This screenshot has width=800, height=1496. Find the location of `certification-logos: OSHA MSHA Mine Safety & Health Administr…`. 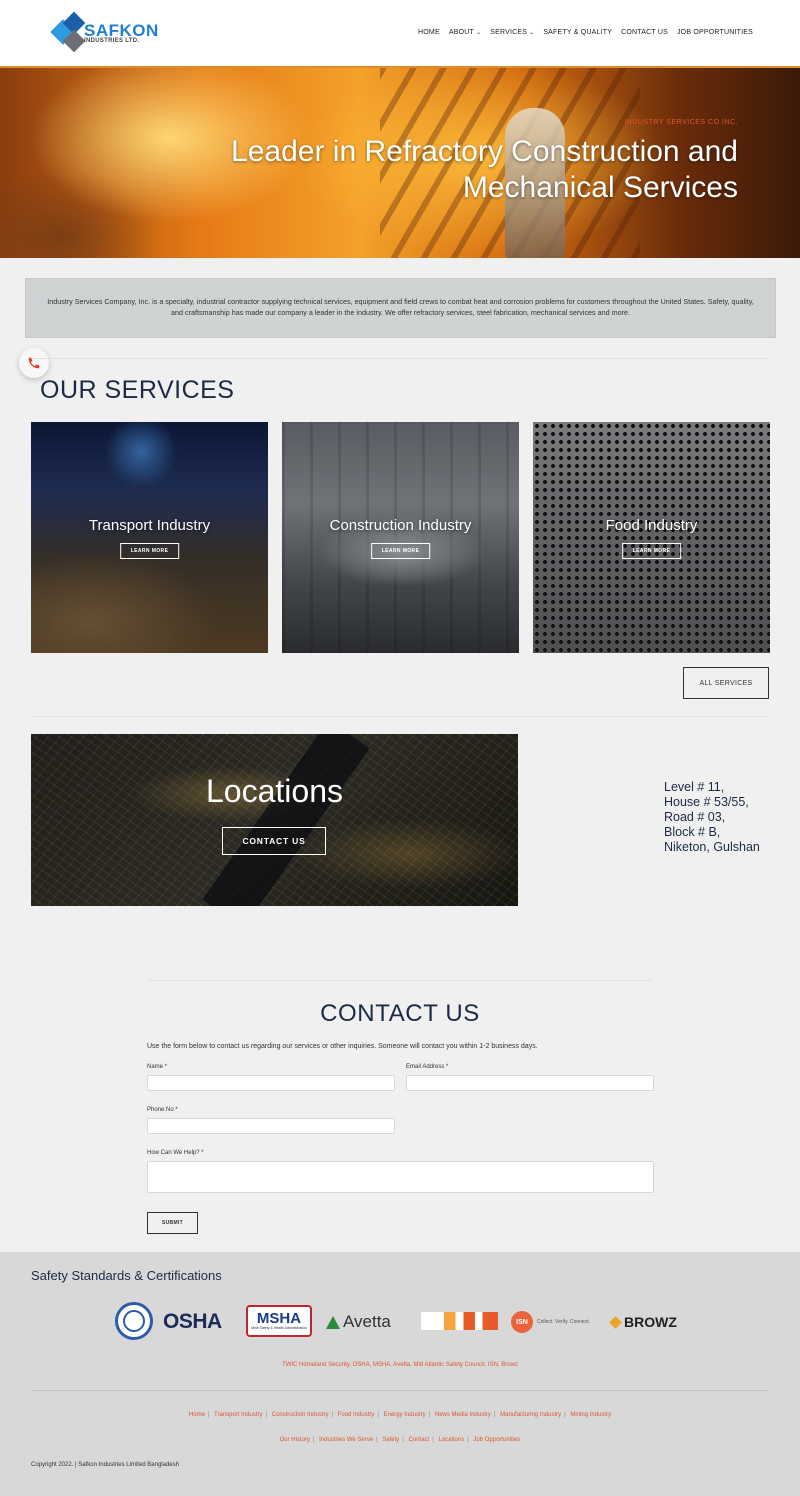

certification-logos: OSHA MSHA Mine Safety & Health Administr… is located at coordinates (402, 1322).